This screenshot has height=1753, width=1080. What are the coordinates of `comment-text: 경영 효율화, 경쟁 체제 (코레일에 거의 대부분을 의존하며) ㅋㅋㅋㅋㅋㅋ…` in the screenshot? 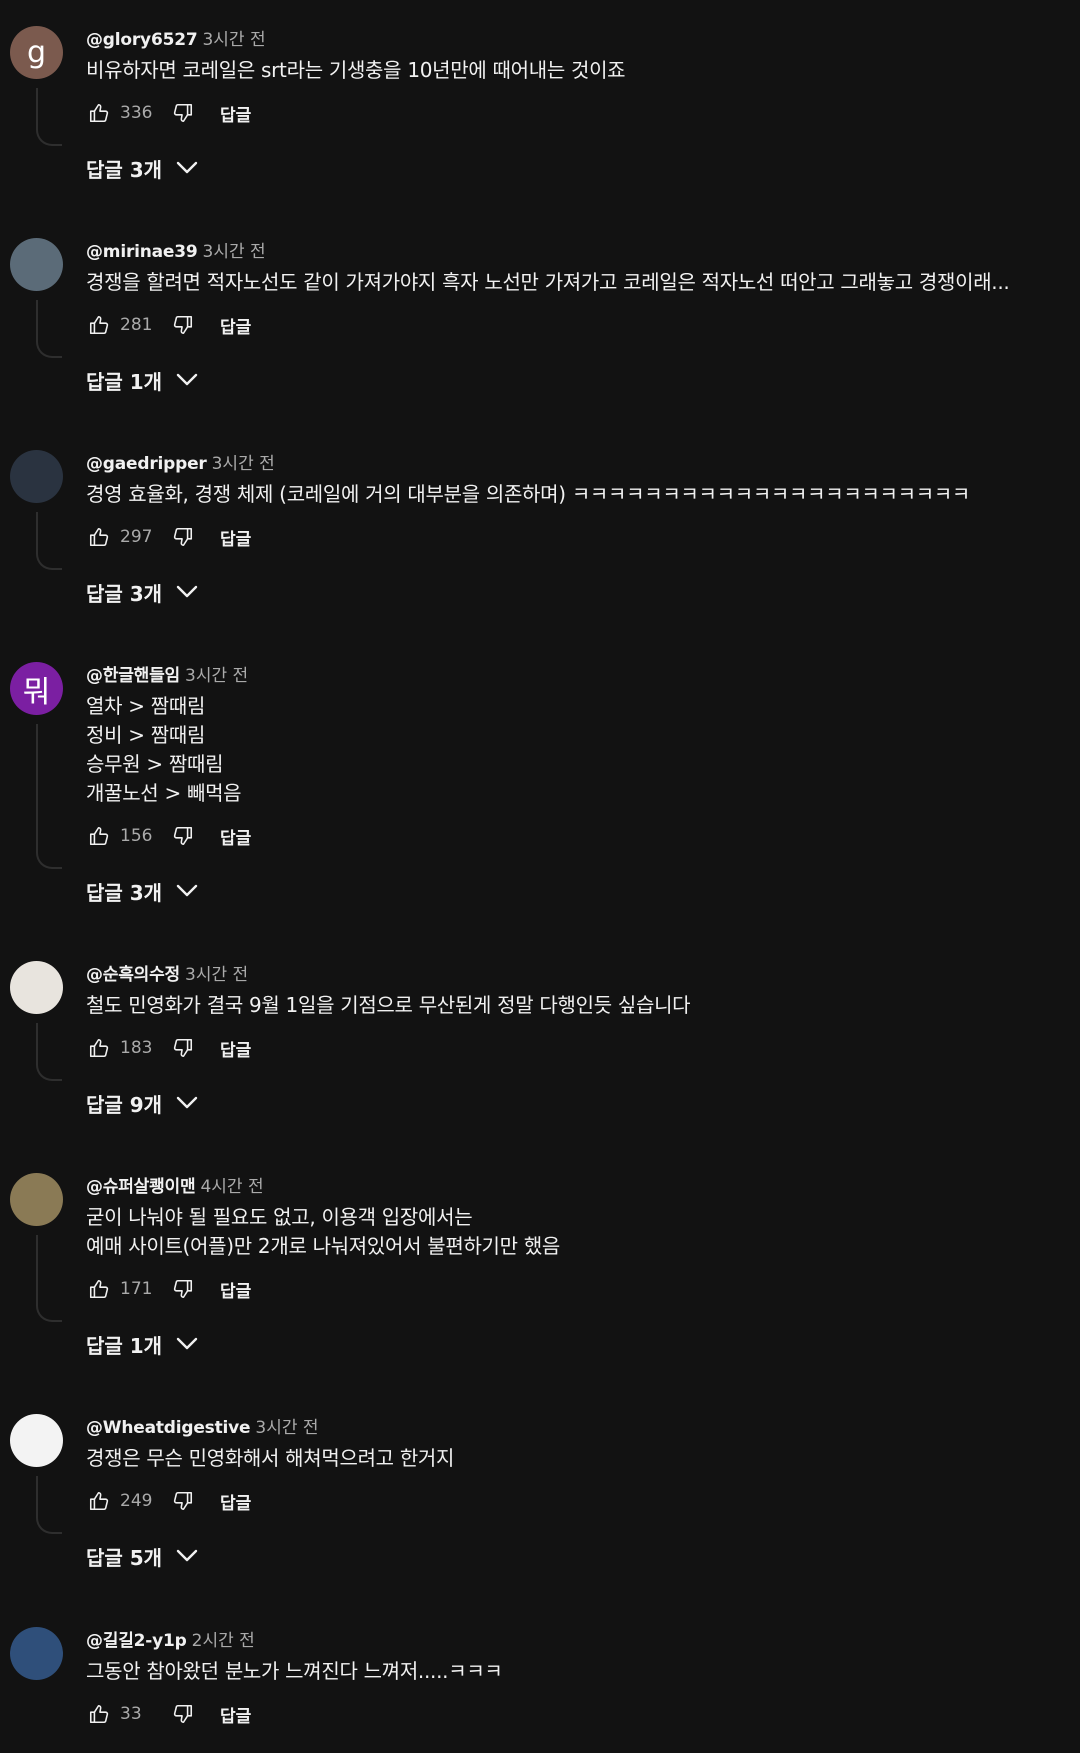 It's located at (528, 494).